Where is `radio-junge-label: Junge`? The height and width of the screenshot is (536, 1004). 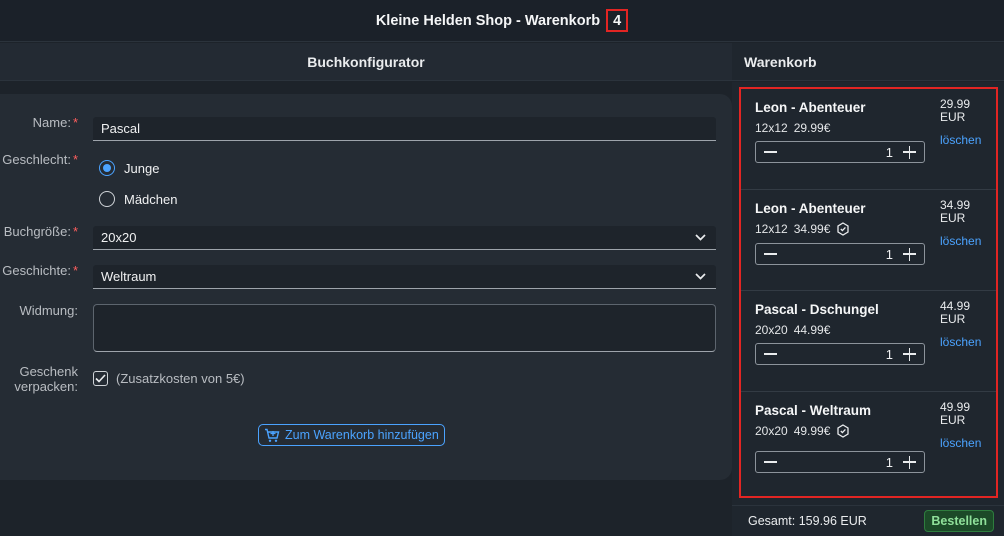
radio-junge-label: Junge is located at coordinates (142, 168).